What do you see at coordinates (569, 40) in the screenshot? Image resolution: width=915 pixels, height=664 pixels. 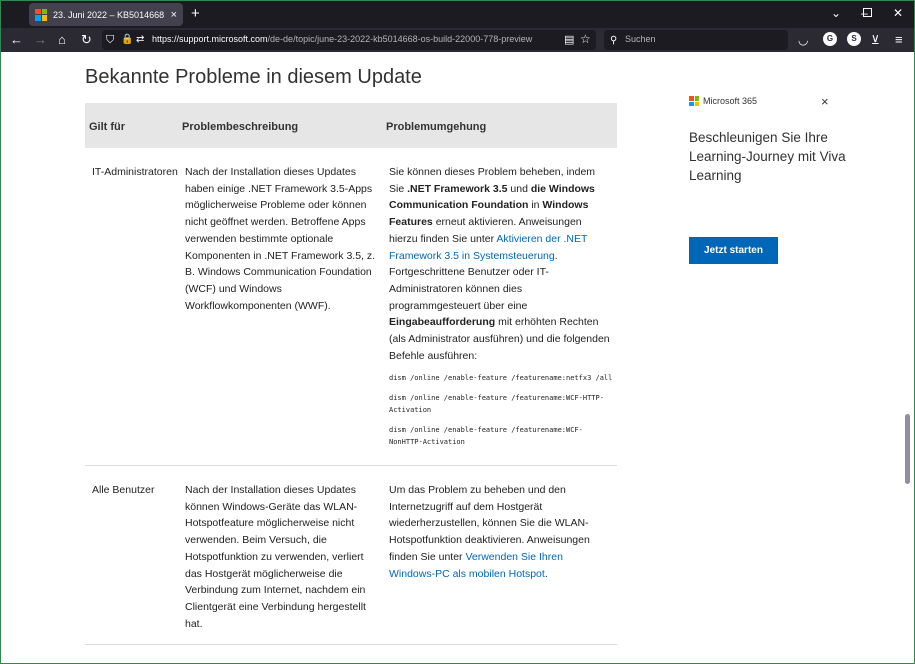 I see `reader-view-icon: ▤` at bounding box center [569, 40].